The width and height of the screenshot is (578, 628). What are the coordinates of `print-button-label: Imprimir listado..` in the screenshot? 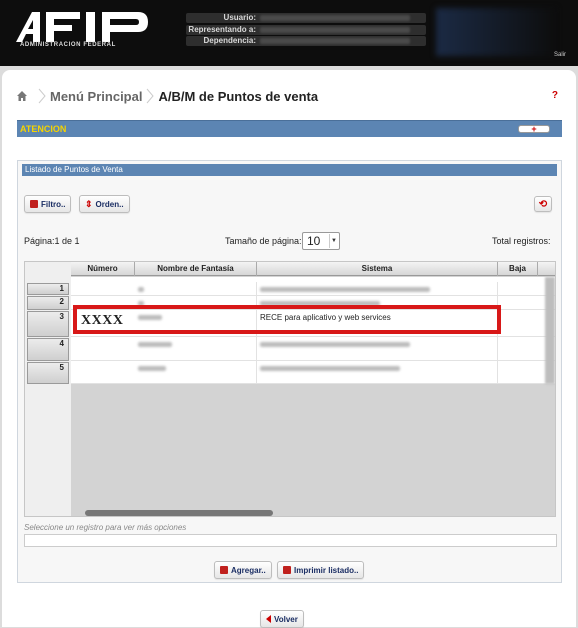 It's located at (326, 570).